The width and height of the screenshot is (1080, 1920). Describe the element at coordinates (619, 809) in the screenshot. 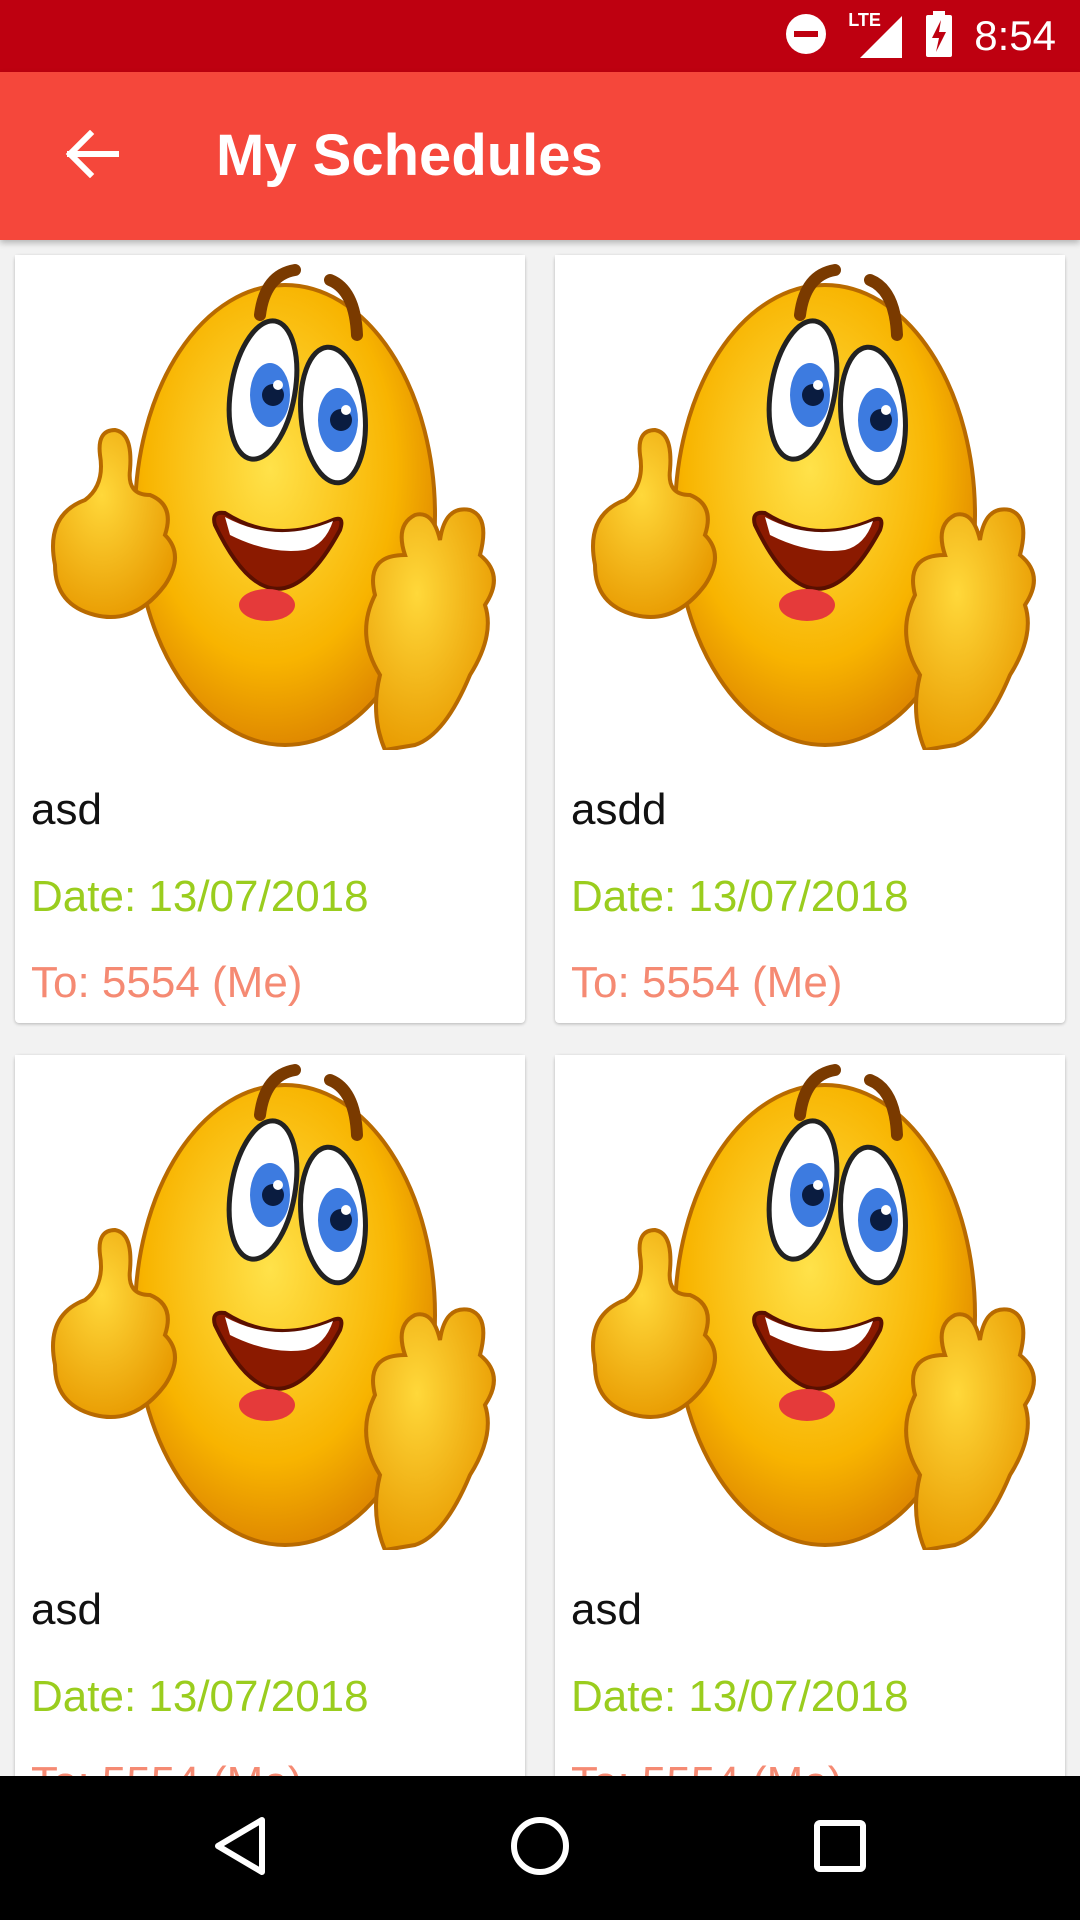

I see `schedule-name: asdd` at that location.